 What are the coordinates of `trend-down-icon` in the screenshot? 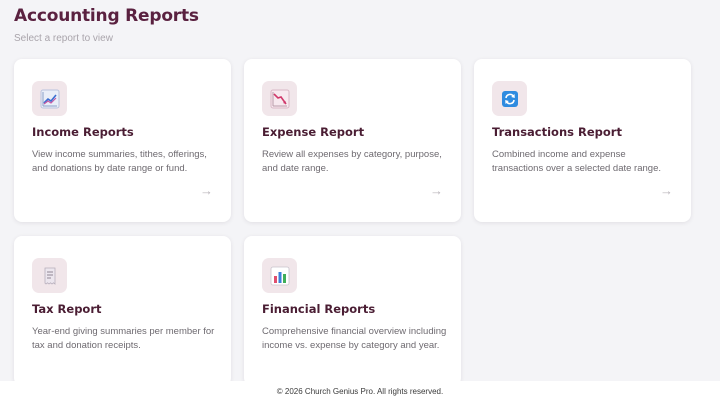 It's located at (279, 98).